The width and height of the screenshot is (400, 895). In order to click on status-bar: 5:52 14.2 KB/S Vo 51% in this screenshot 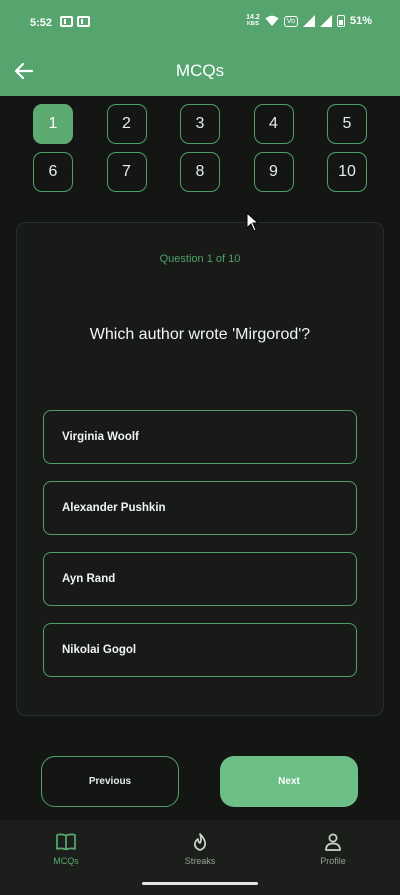, I will do `click(200, 23)`.